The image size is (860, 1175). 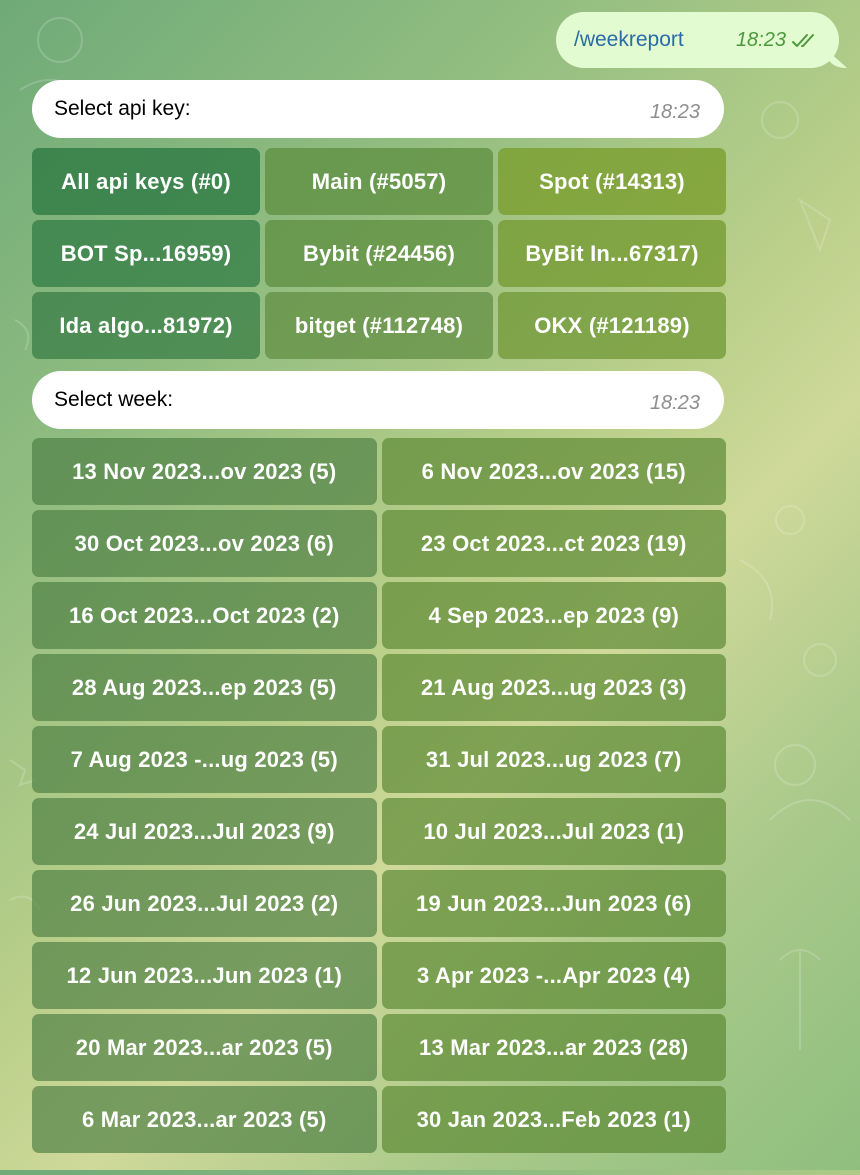 I want to click on api-key-button: Spot (#14313), so click(x=612, y=181).